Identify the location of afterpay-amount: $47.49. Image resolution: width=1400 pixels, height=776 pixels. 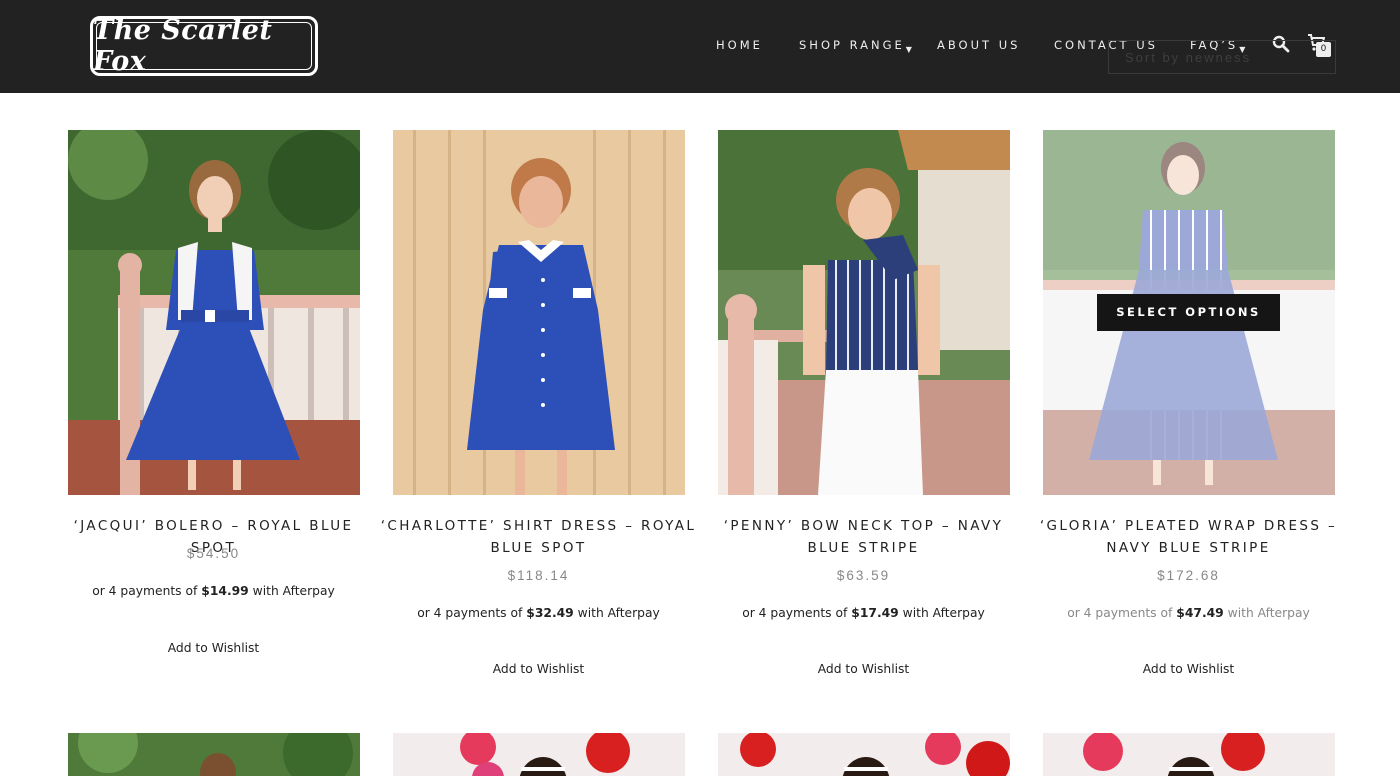
(1200, 613).